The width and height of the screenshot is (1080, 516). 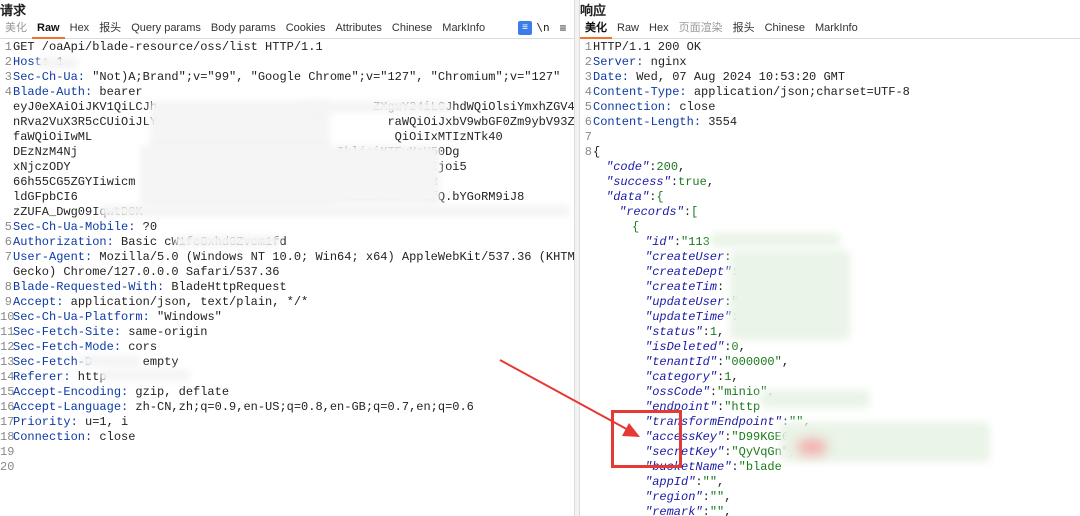 What do you see at coordinates (588, 47) in the screenshot?
I see `line-number: 1` at bounding box center [588, 47].